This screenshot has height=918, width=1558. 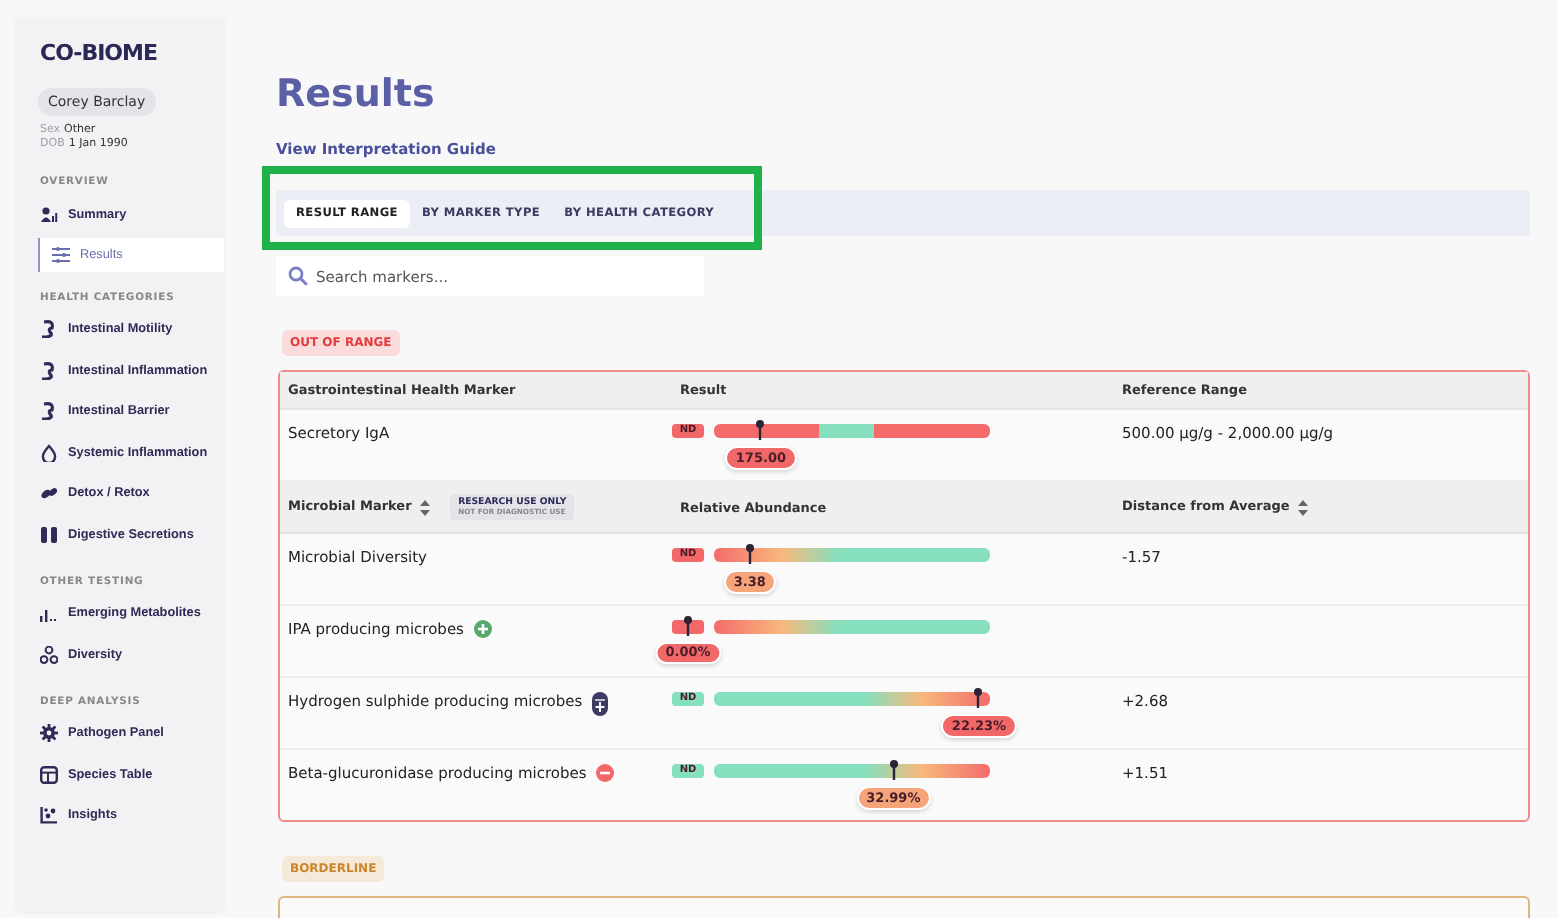 I want to click on nodes-icon, so click(x=49, y=654).